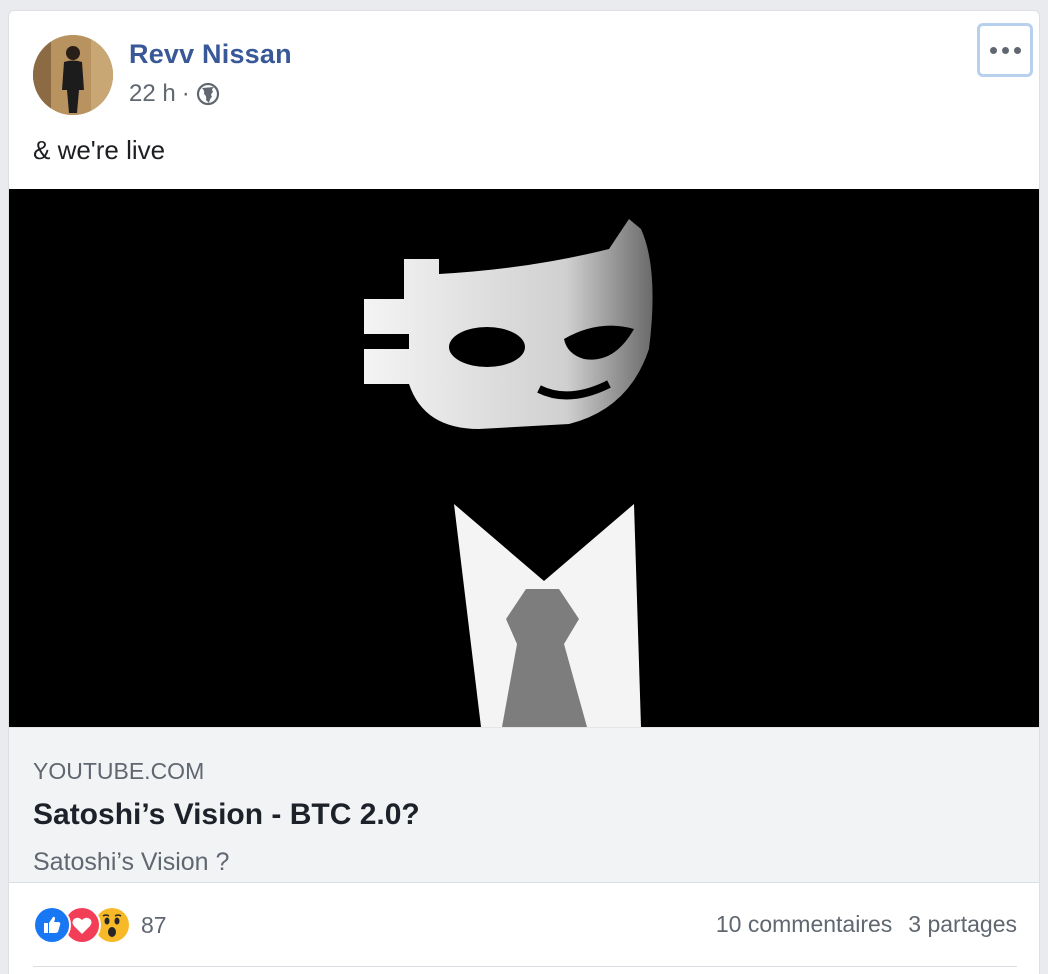  Describe the element at coordinates (100, 925) in the screenshot. I see `reactions-summary: 87` at that location.